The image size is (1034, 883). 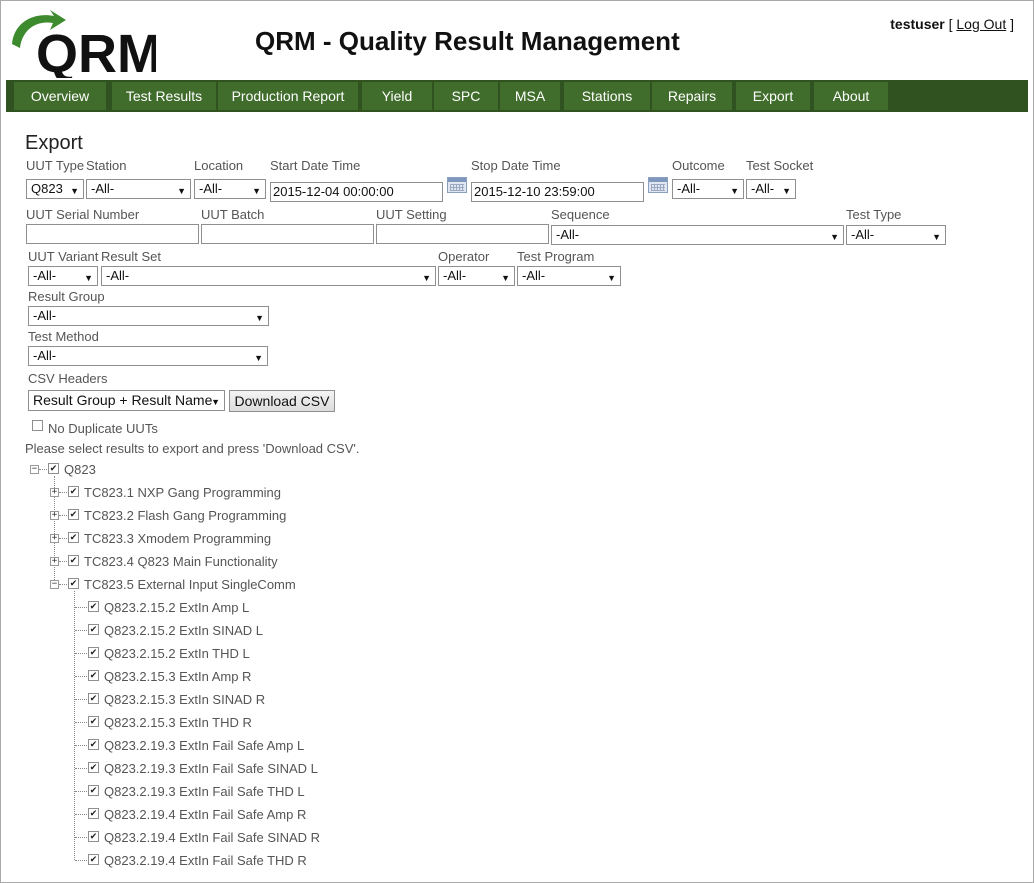 I want to click on tree-group-label: TC823.4 Q823 Main Functionality, so click(x=181, y=561).